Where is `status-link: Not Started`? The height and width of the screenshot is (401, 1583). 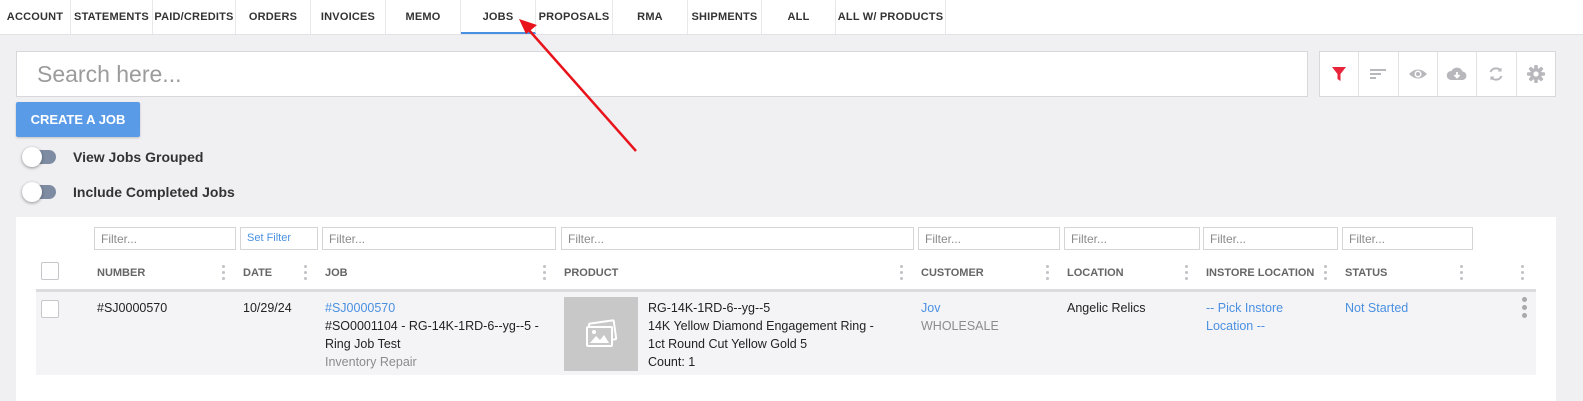
status-link: Not Started is located at coordinates (1376, 308).